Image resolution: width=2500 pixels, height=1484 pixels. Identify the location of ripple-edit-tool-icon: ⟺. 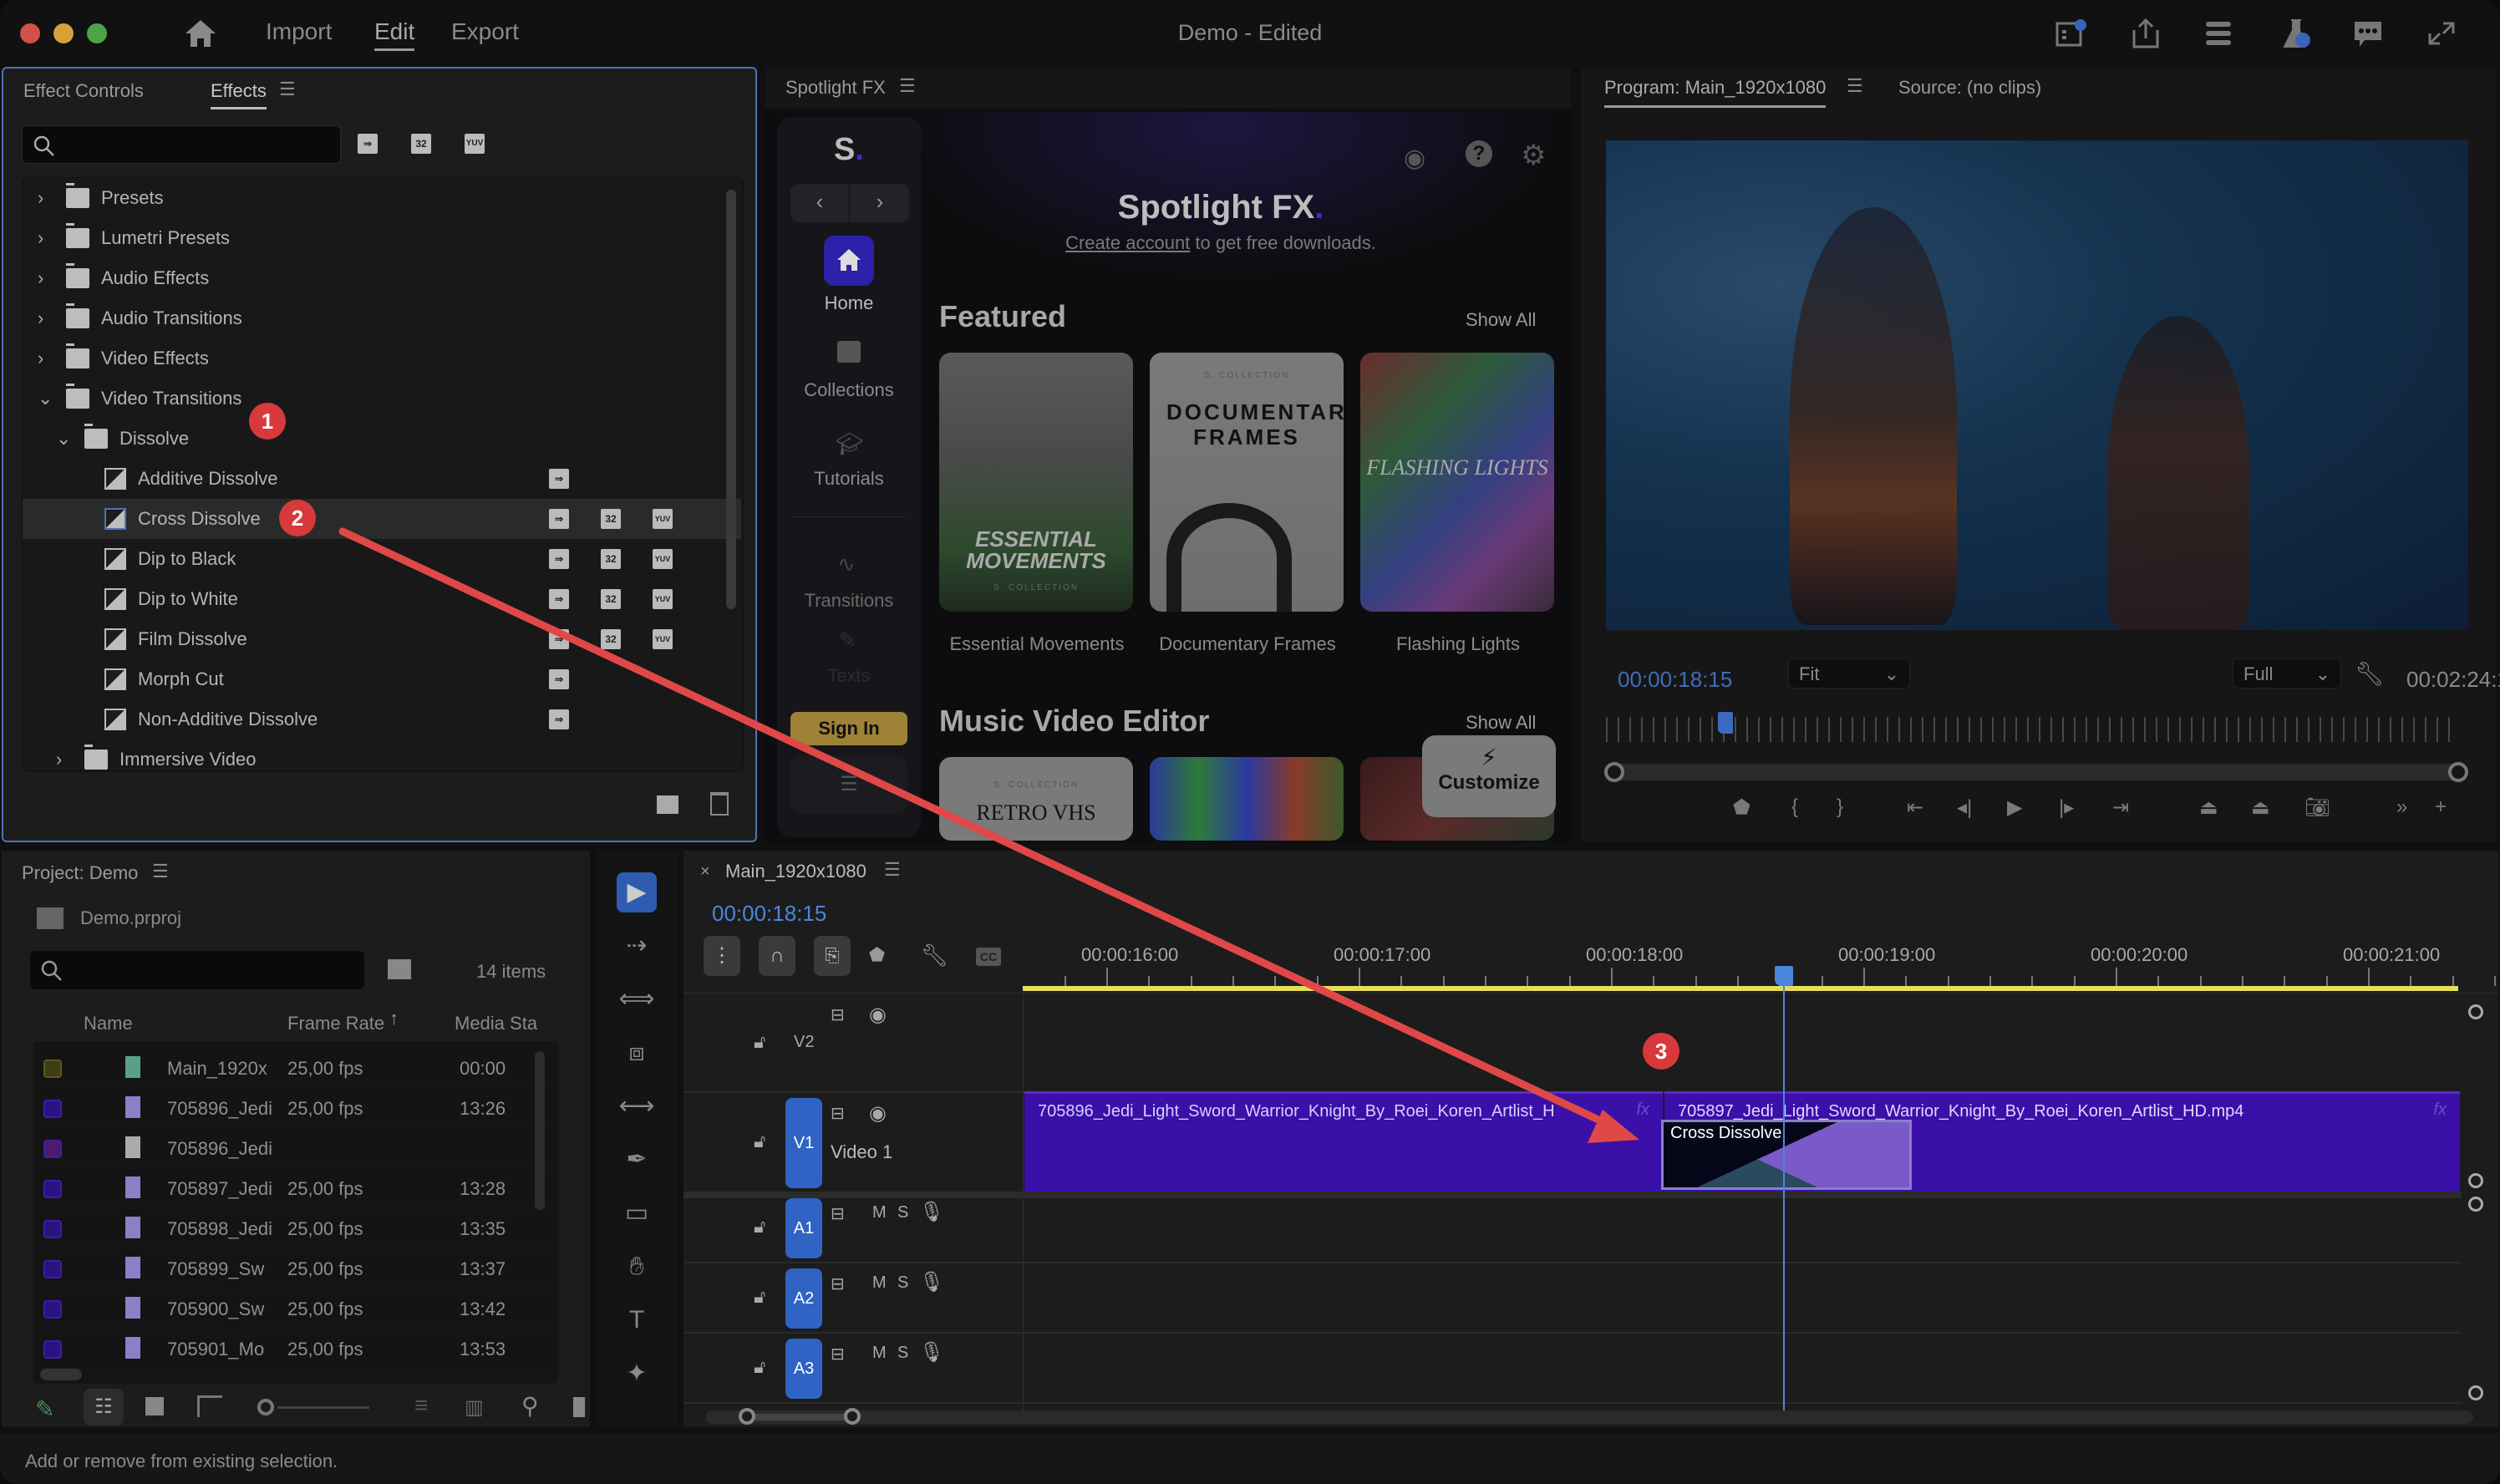
(637, 999).